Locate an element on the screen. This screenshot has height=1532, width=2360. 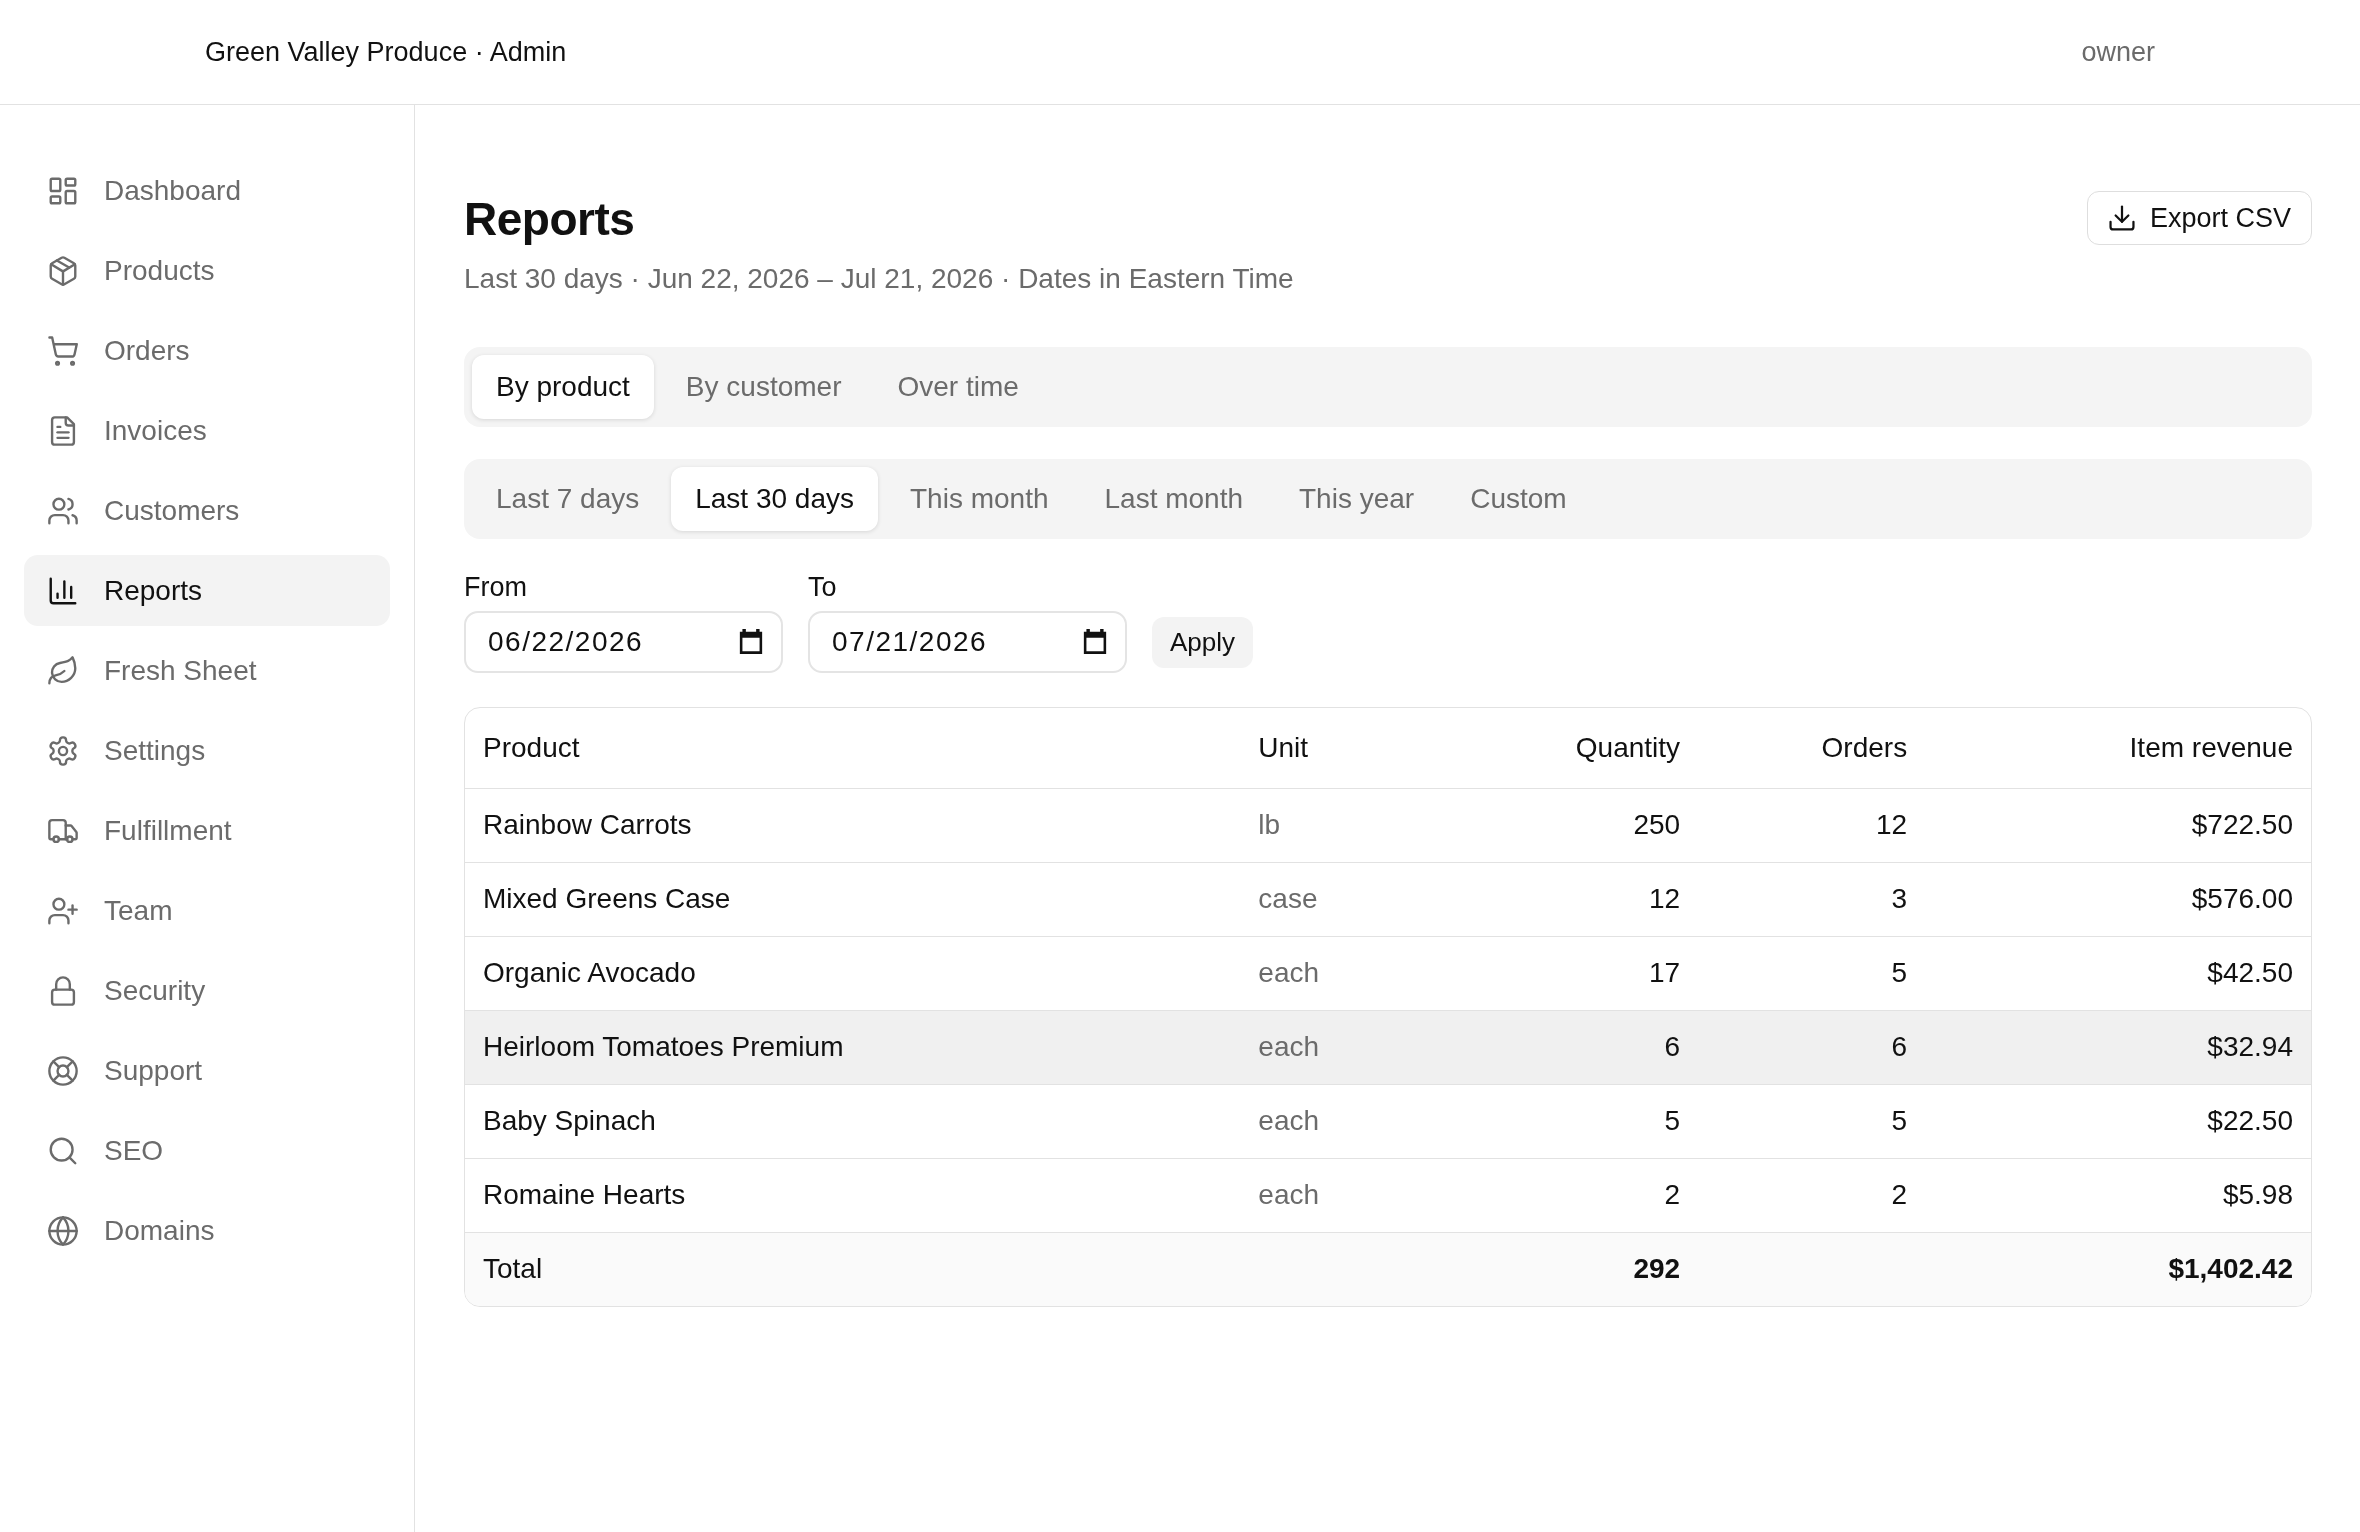
product-name: Heirloom Tomatoes Premium is located at coordinates (663, 1046).